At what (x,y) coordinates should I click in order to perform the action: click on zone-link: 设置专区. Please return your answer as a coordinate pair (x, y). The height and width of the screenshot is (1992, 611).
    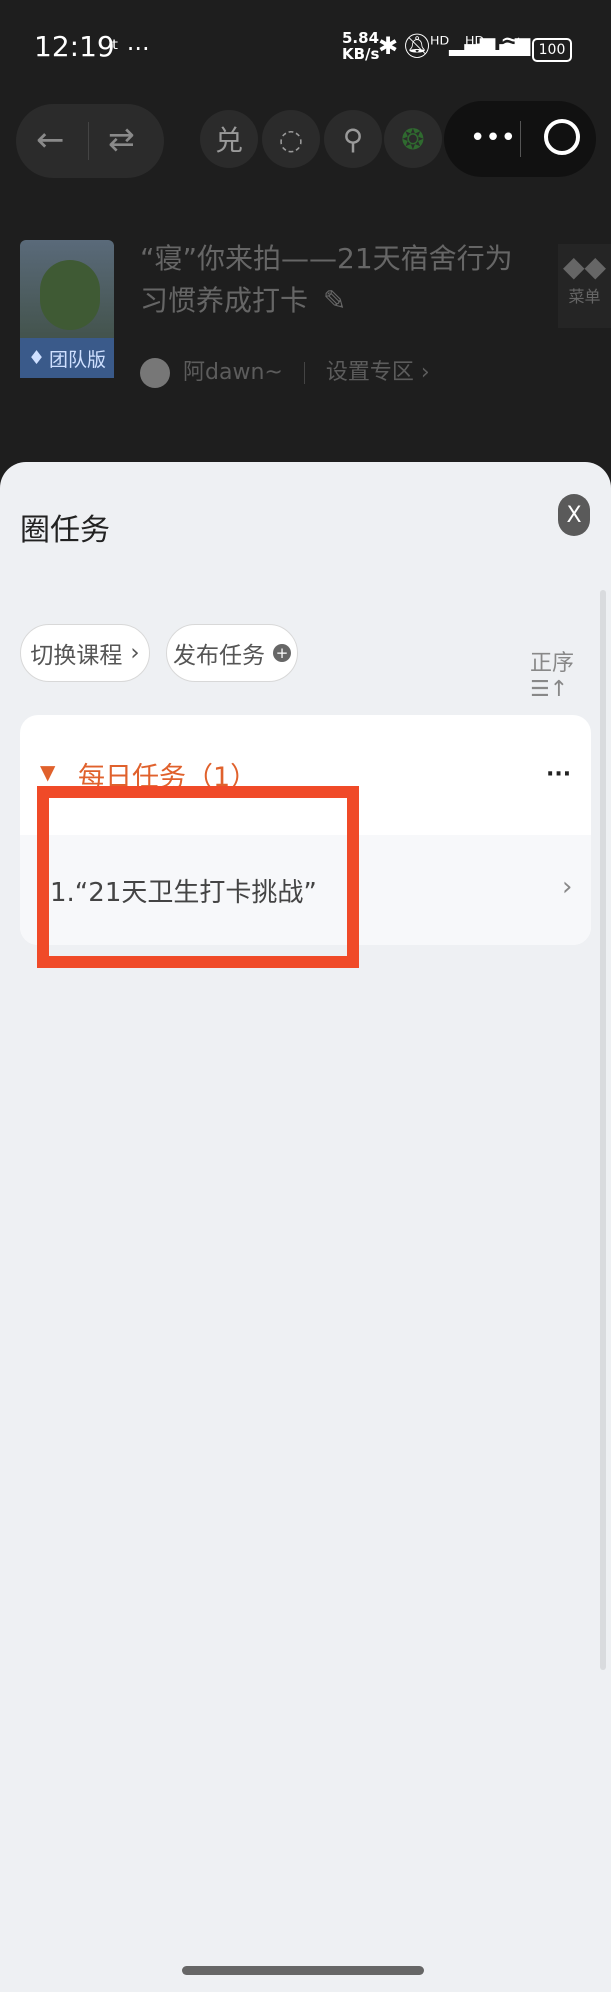
    Looking at the image, I should click on (370, 372).